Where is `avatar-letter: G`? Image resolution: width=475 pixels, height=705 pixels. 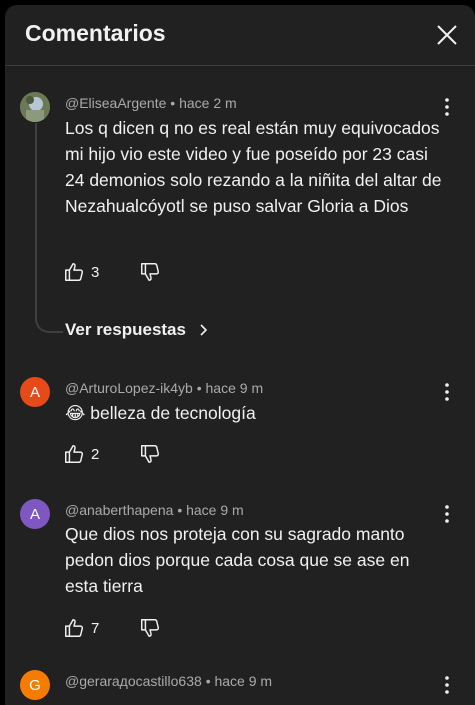
avatar-letter: G is located at coordinates (35, 685).